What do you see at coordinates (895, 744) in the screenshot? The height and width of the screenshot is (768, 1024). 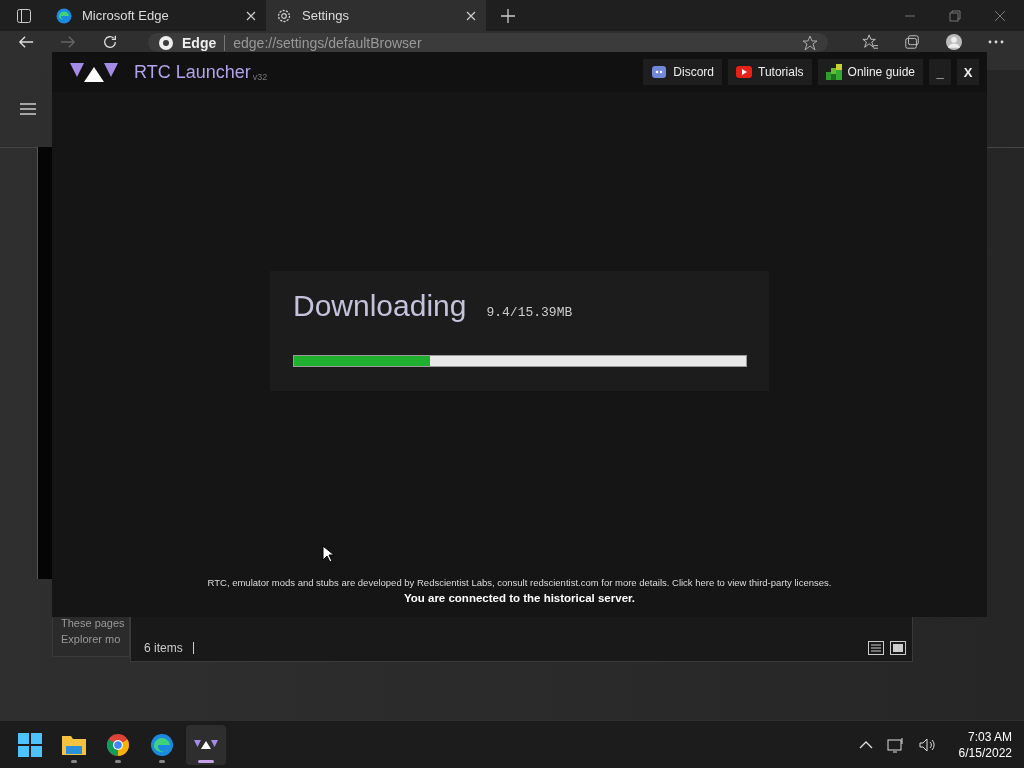 I see `network-icon` at bounding box center [895, 744].